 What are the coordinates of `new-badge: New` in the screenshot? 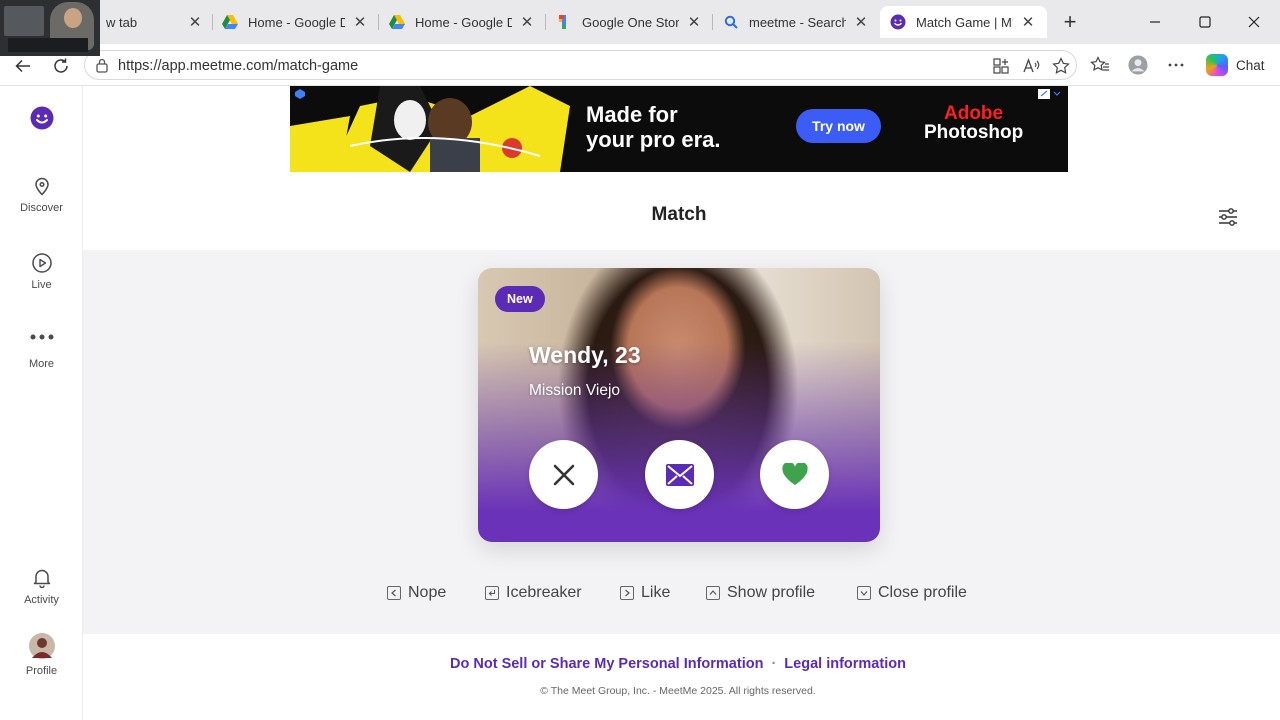 It's located at (520, 299).